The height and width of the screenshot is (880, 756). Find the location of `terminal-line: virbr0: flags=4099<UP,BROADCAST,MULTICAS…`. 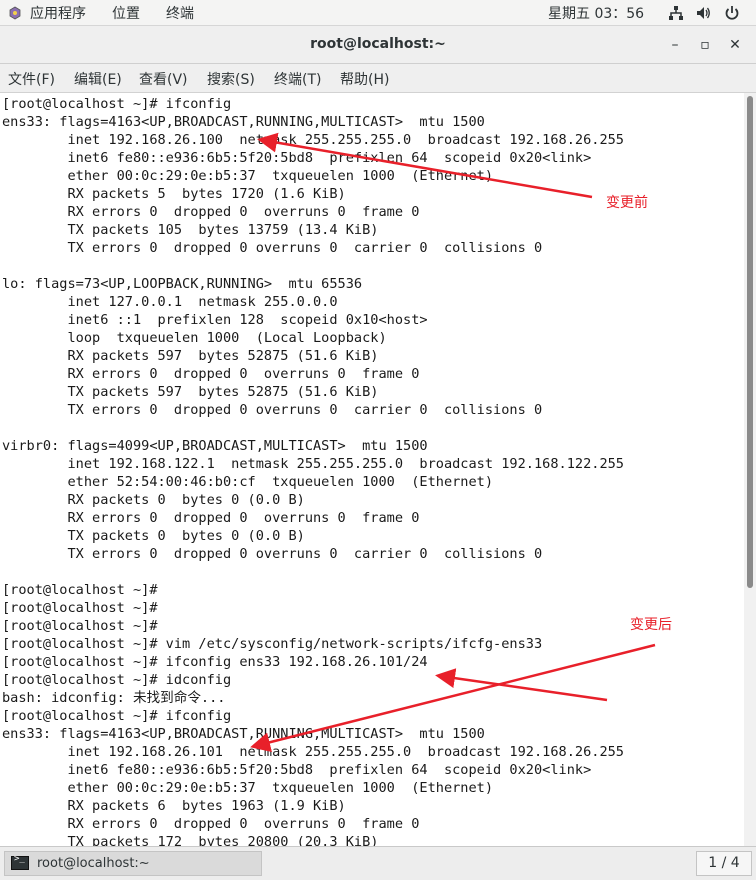

terminal-line: virbr0: flags=4099<UP,BROADCAST,MULTICAS… is located at coordinates (215, 446).